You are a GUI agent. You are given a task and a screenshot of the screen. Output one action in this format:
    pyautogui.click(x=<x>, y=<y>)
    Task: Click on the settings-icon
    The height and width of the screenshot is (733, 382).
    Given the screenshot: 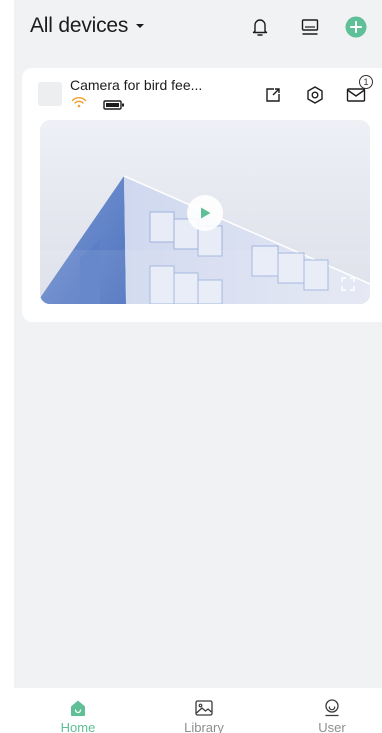 What is the action you would take?
    pyautogui.click(x=315, y=95)
    